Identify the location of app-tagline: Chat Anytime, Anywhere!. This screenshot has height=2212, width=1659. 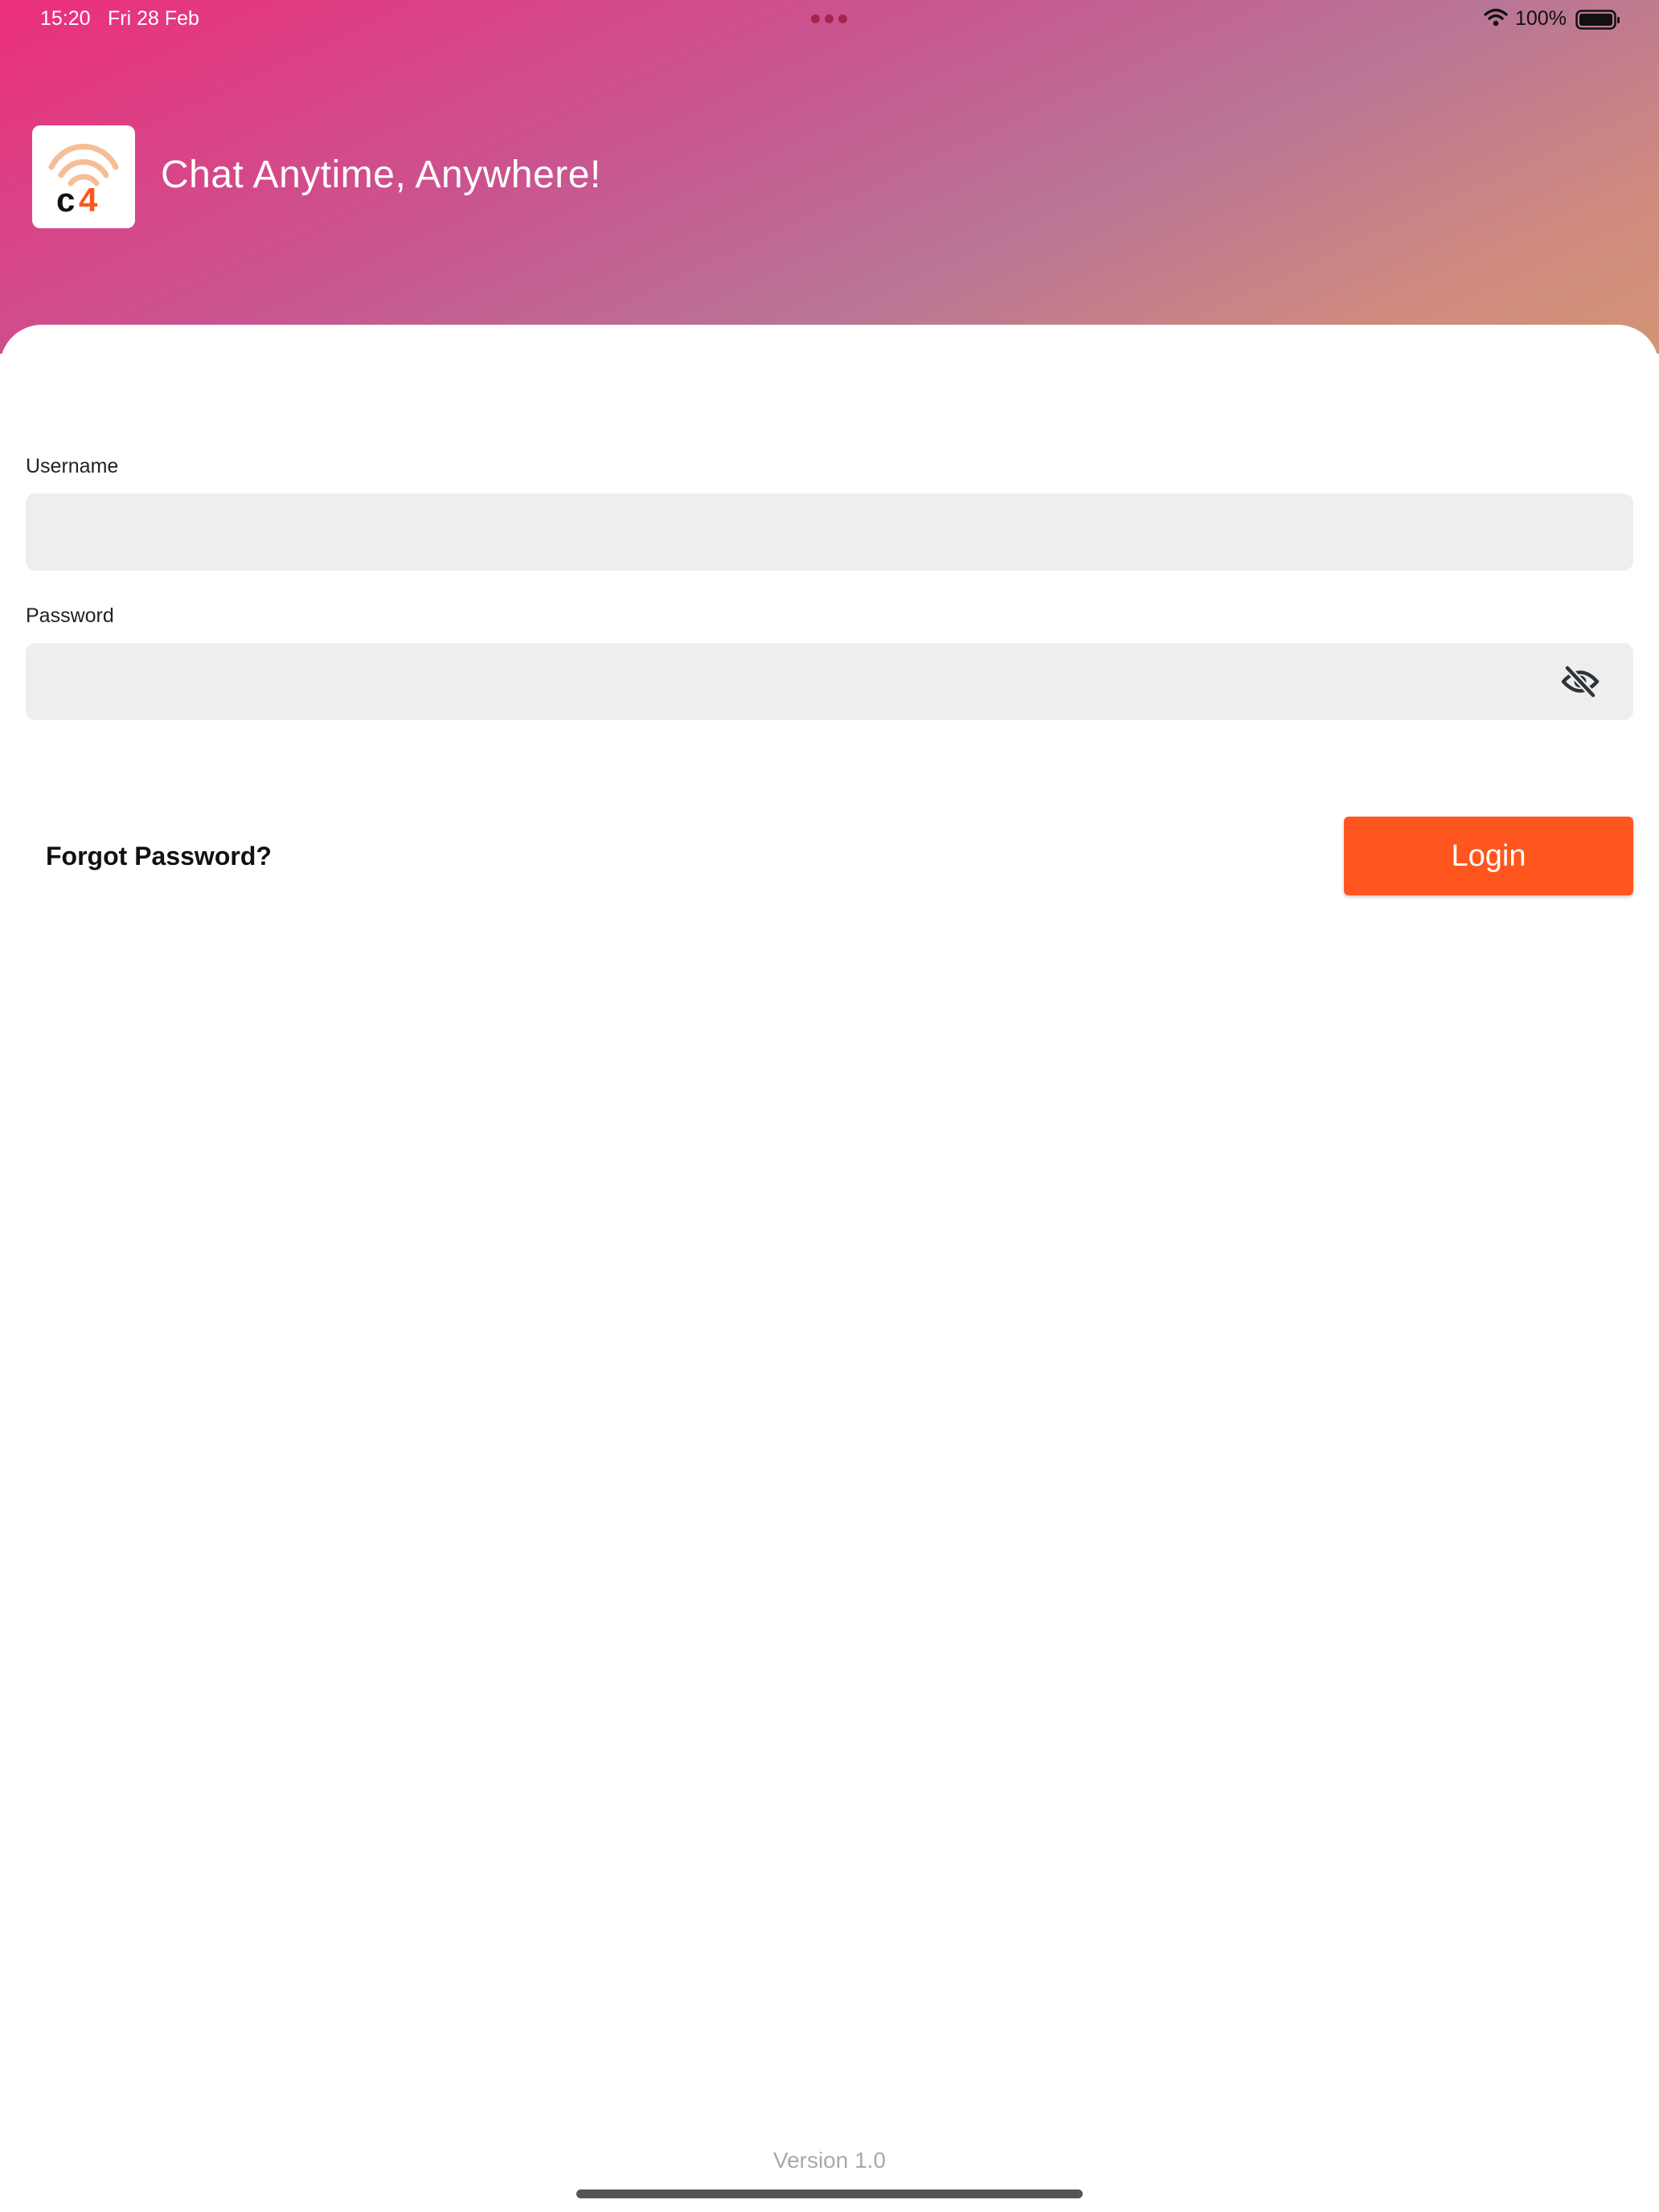
(381, 175).